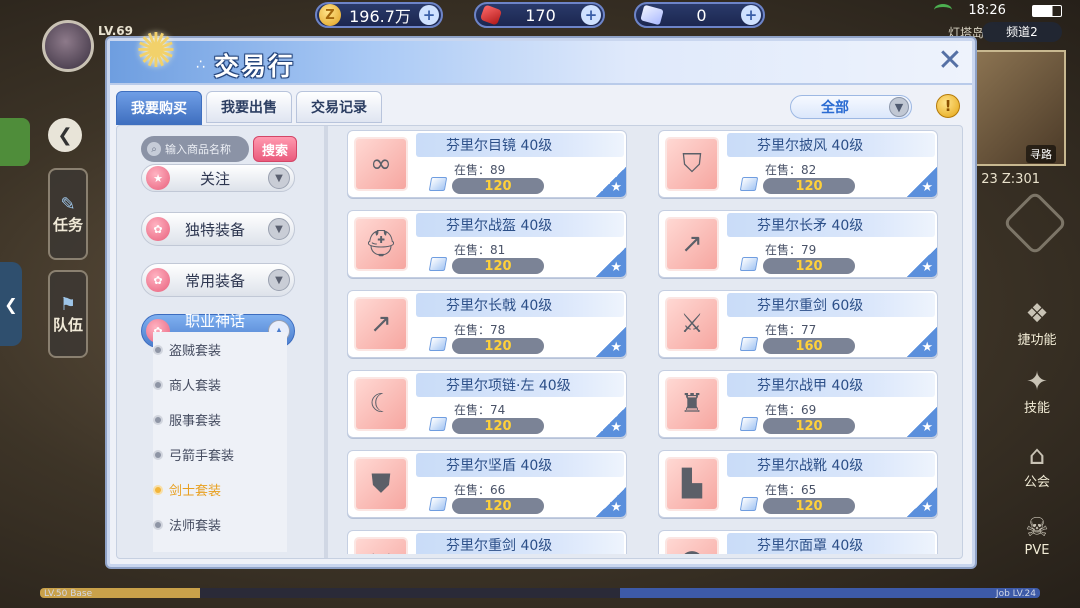  Describe the element at coordinates (249, 107) in the screenshot. I see `tab-sell: 我要出售` at that location.